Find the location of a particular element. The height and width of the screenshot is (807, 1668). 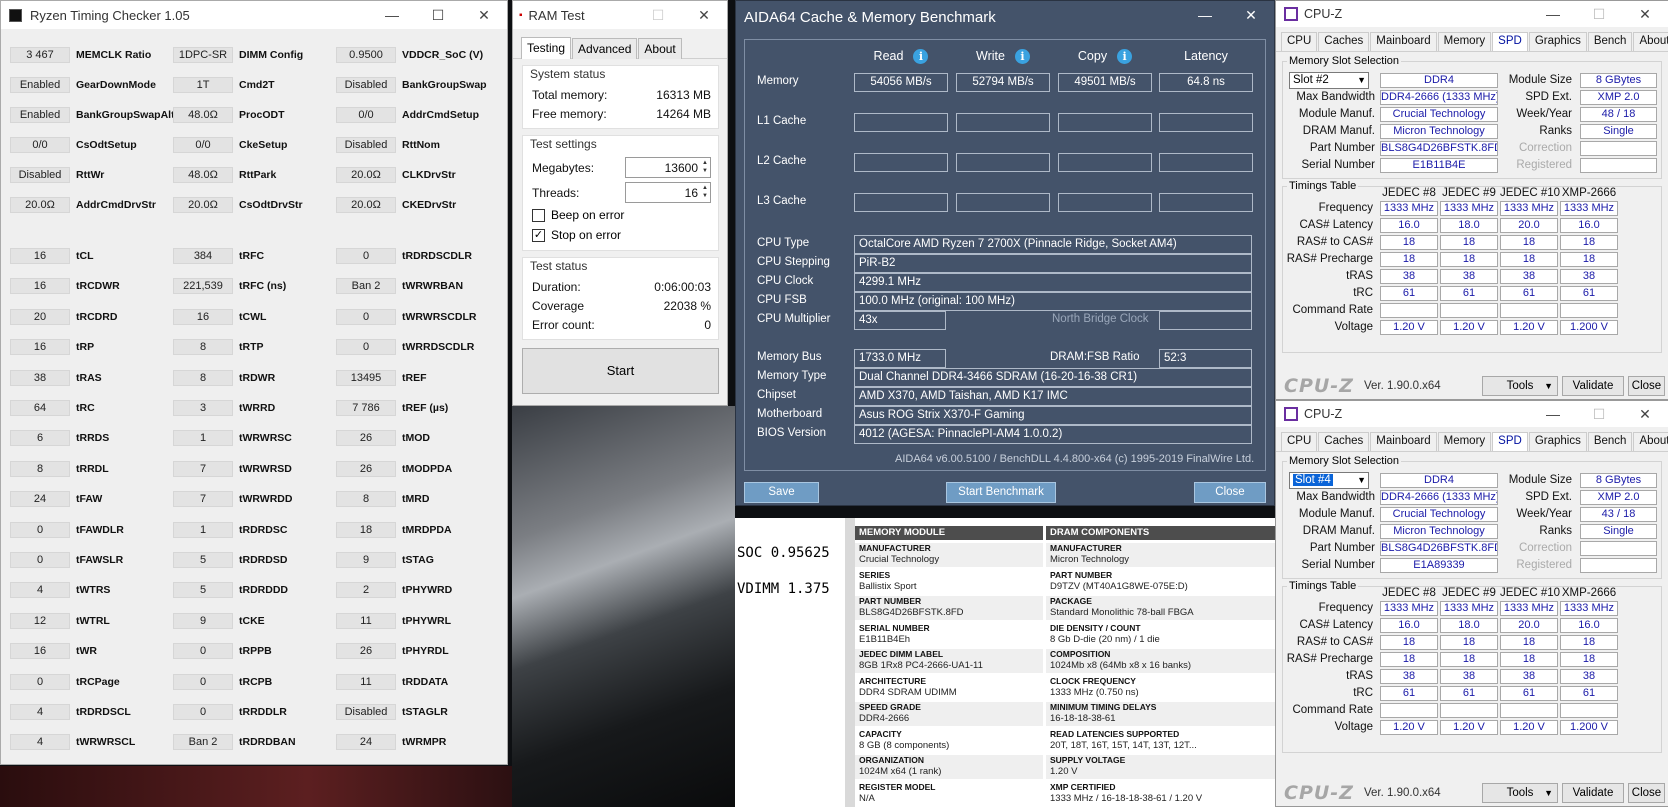

rtc-titlebar: Ryzen Timing Checker 1.05 — ☐ ✕ is located at coordinates (254, 15).